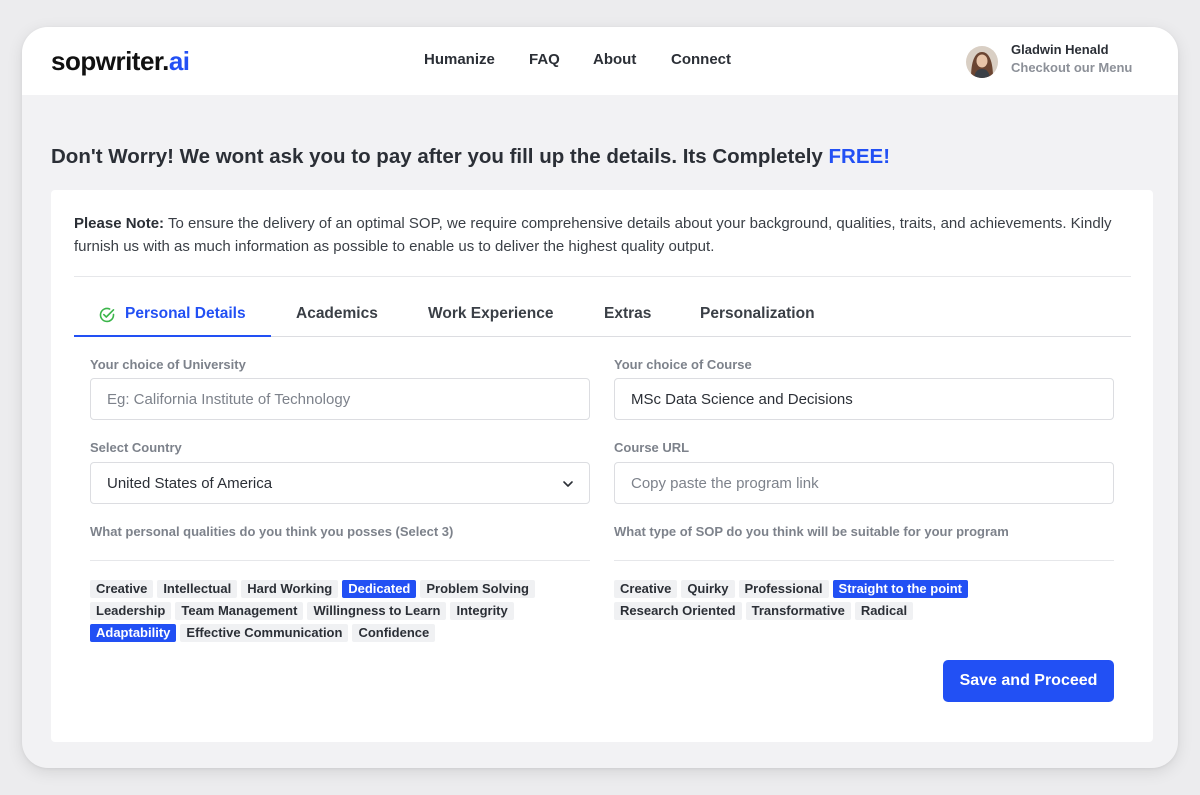 This screenshot has width=1200, height=795. Describe the element at coordinates (239, 611) in the screenshot. I see `chip-team-management: Team Management` at that location.